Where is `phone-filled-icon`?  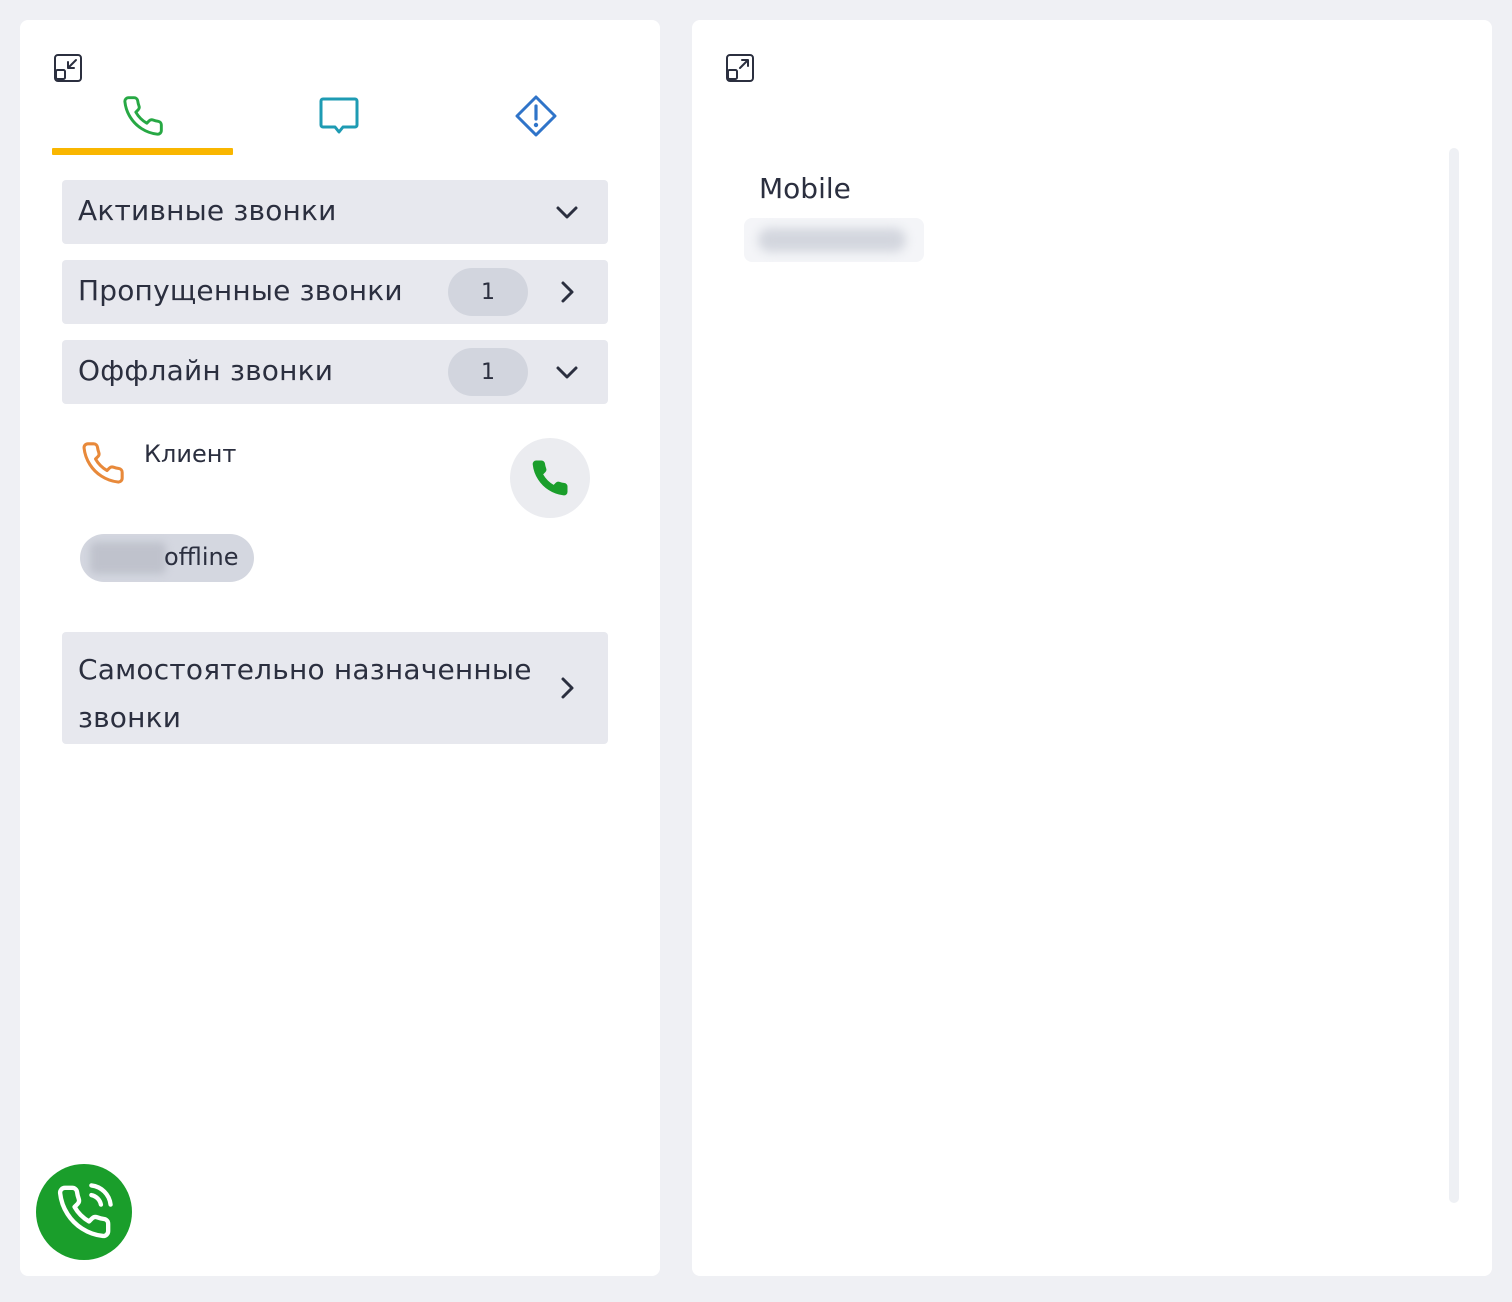
phone-filled-icon is located at coordinates (550, 478).